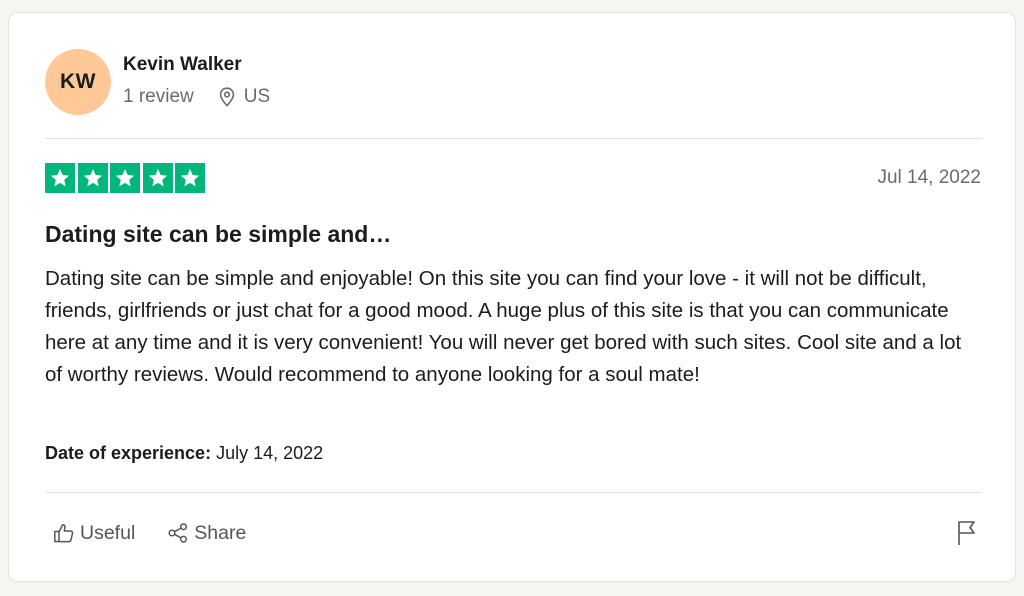 This screenshot has width=1024, height=596. I want to click on share-label: Share, so click(220, 532).